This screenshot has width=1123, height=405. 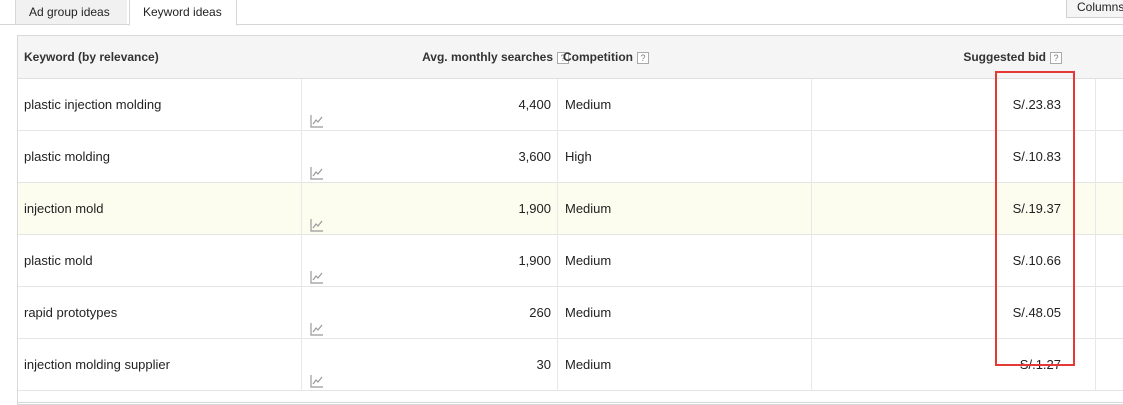 I want to click on header-competition: Competition?, so click(x=606, y=57).